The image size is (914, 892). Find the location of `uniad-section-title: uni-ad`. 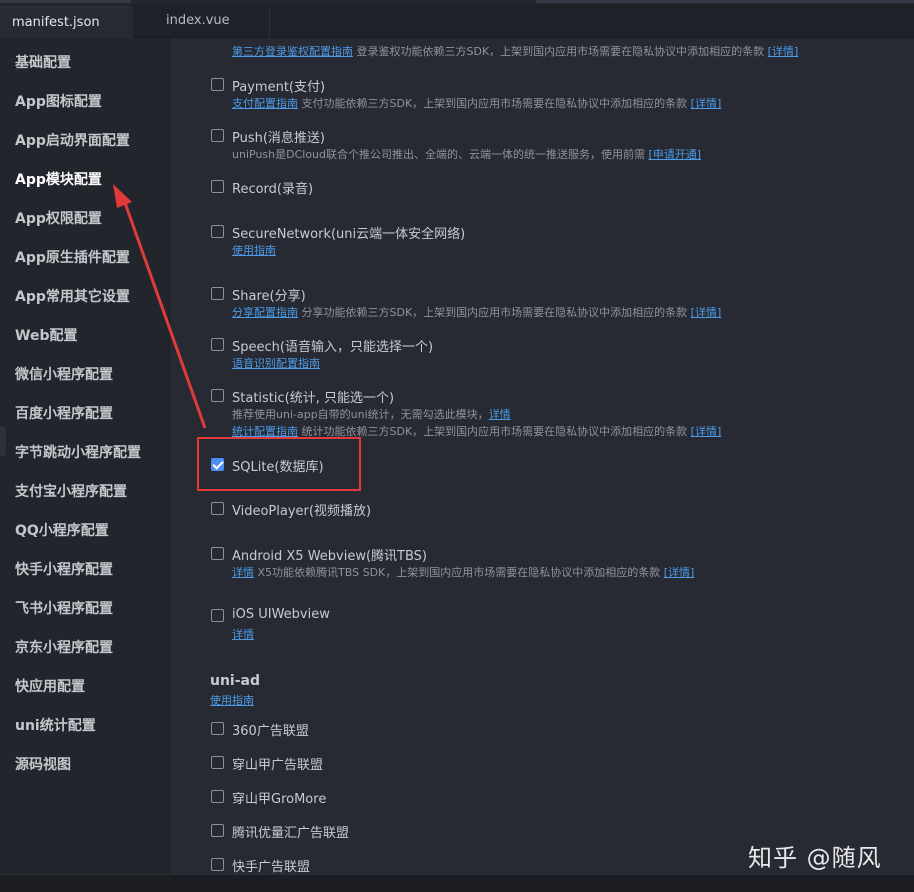

uniad-section-title: uni-ad is located at coordinates (235, 681).